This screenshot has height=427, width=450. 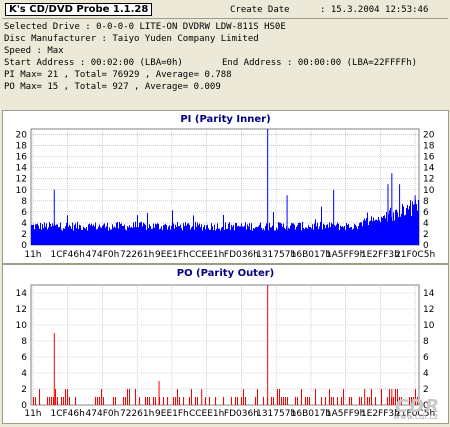 I want to click on x-tick-label: 1E2FF3h, so click(x=380, y=255).